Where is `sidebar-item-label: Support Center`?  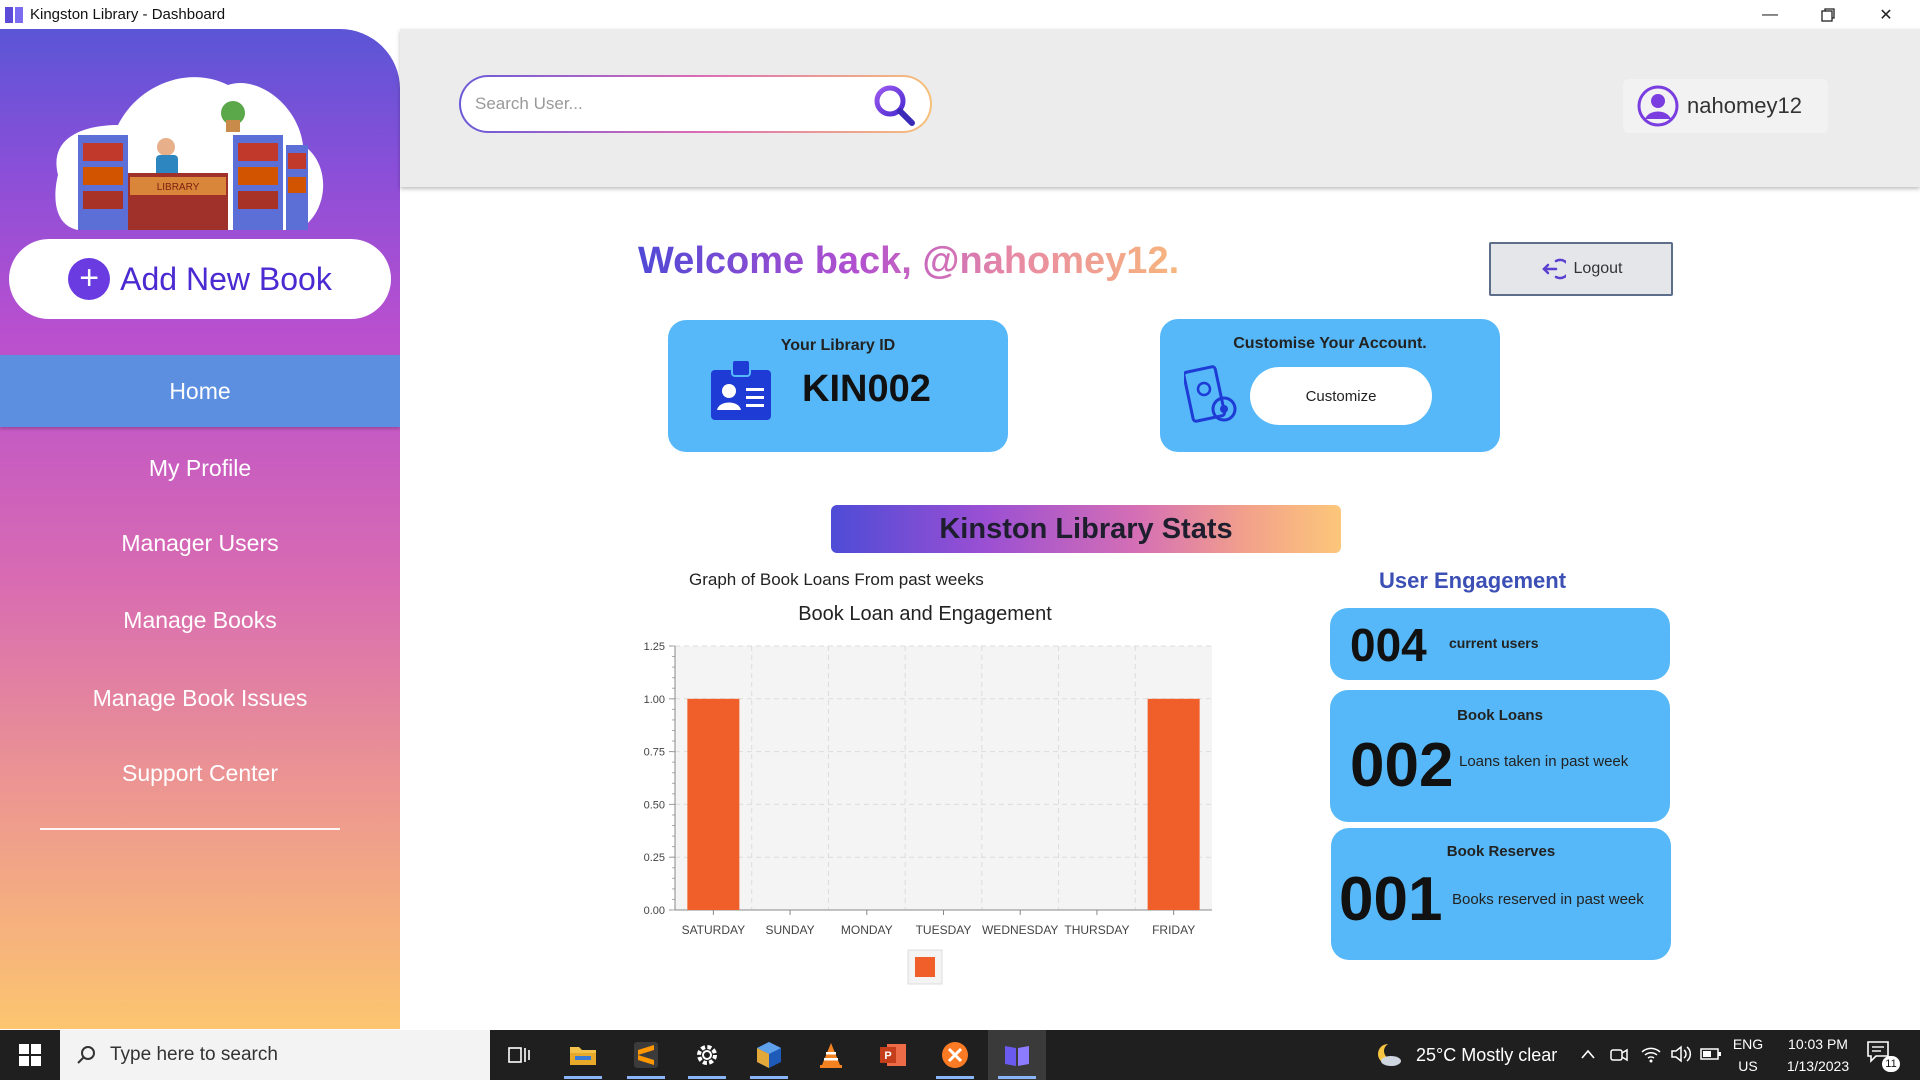
sidebar-item-label: Support Center is located at coordinates (200, 772).